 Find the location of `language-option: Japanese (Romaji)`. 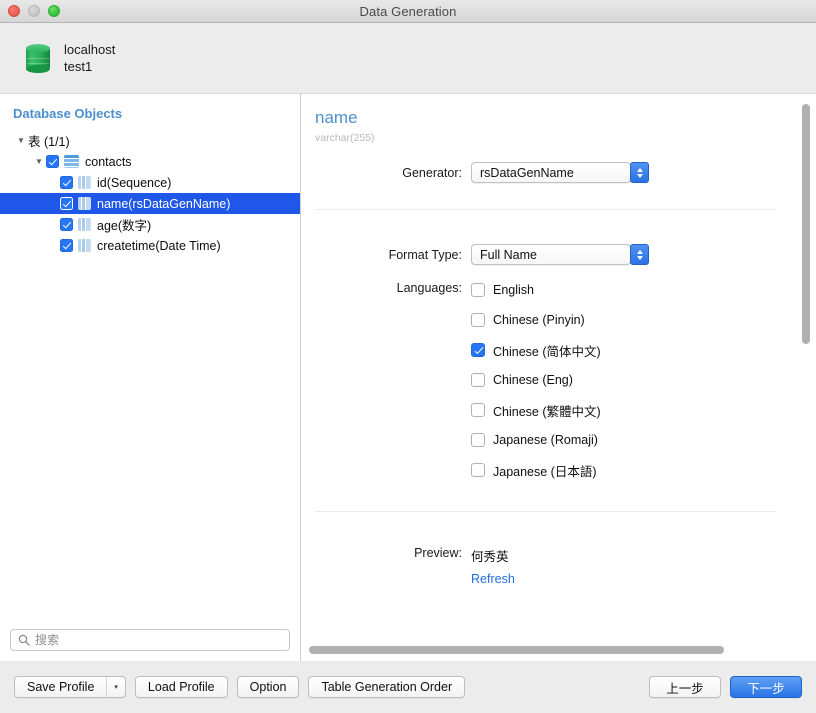

language-option: Japanese (Romaji) is located at coordinates (536, 440).